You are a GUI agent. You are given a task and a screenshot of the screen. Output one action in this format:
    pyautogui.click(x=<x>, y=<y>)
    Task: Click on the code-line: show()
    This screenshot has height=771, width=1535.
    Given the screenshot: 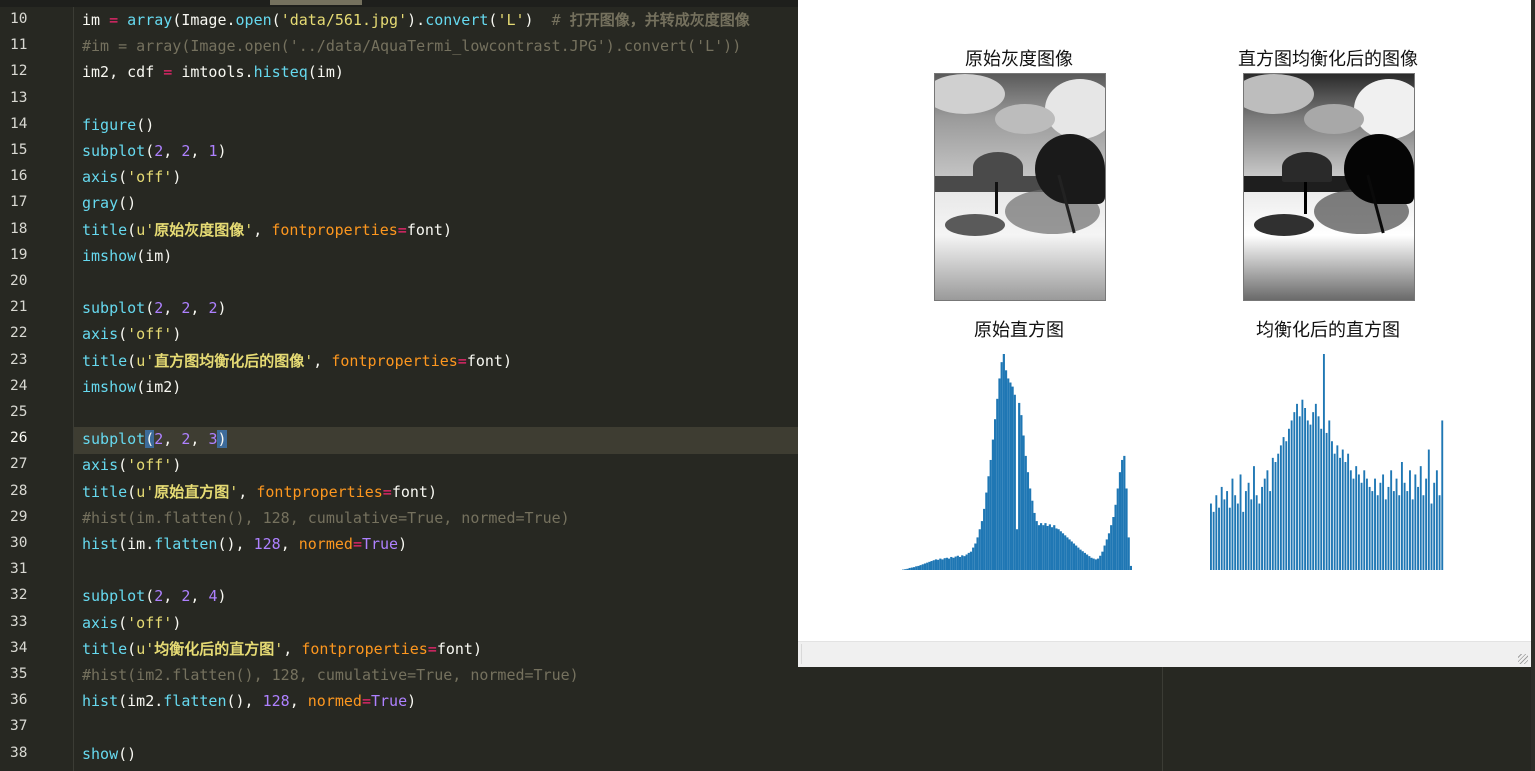 What is the action you would take?
    pyautogui.click(x=109, y=754)
    